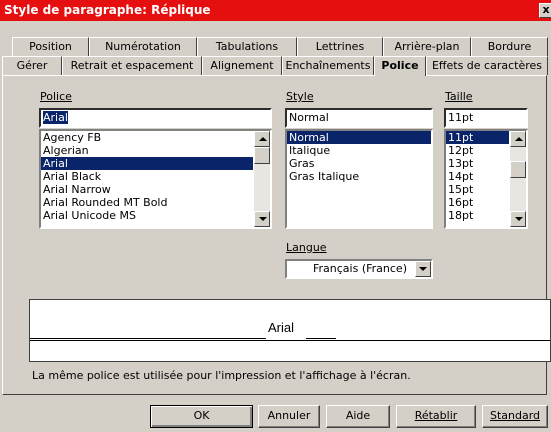  Describe the element at coordinates (486, 118) in the screenshot. I see `size-input: 11pt` at that location.